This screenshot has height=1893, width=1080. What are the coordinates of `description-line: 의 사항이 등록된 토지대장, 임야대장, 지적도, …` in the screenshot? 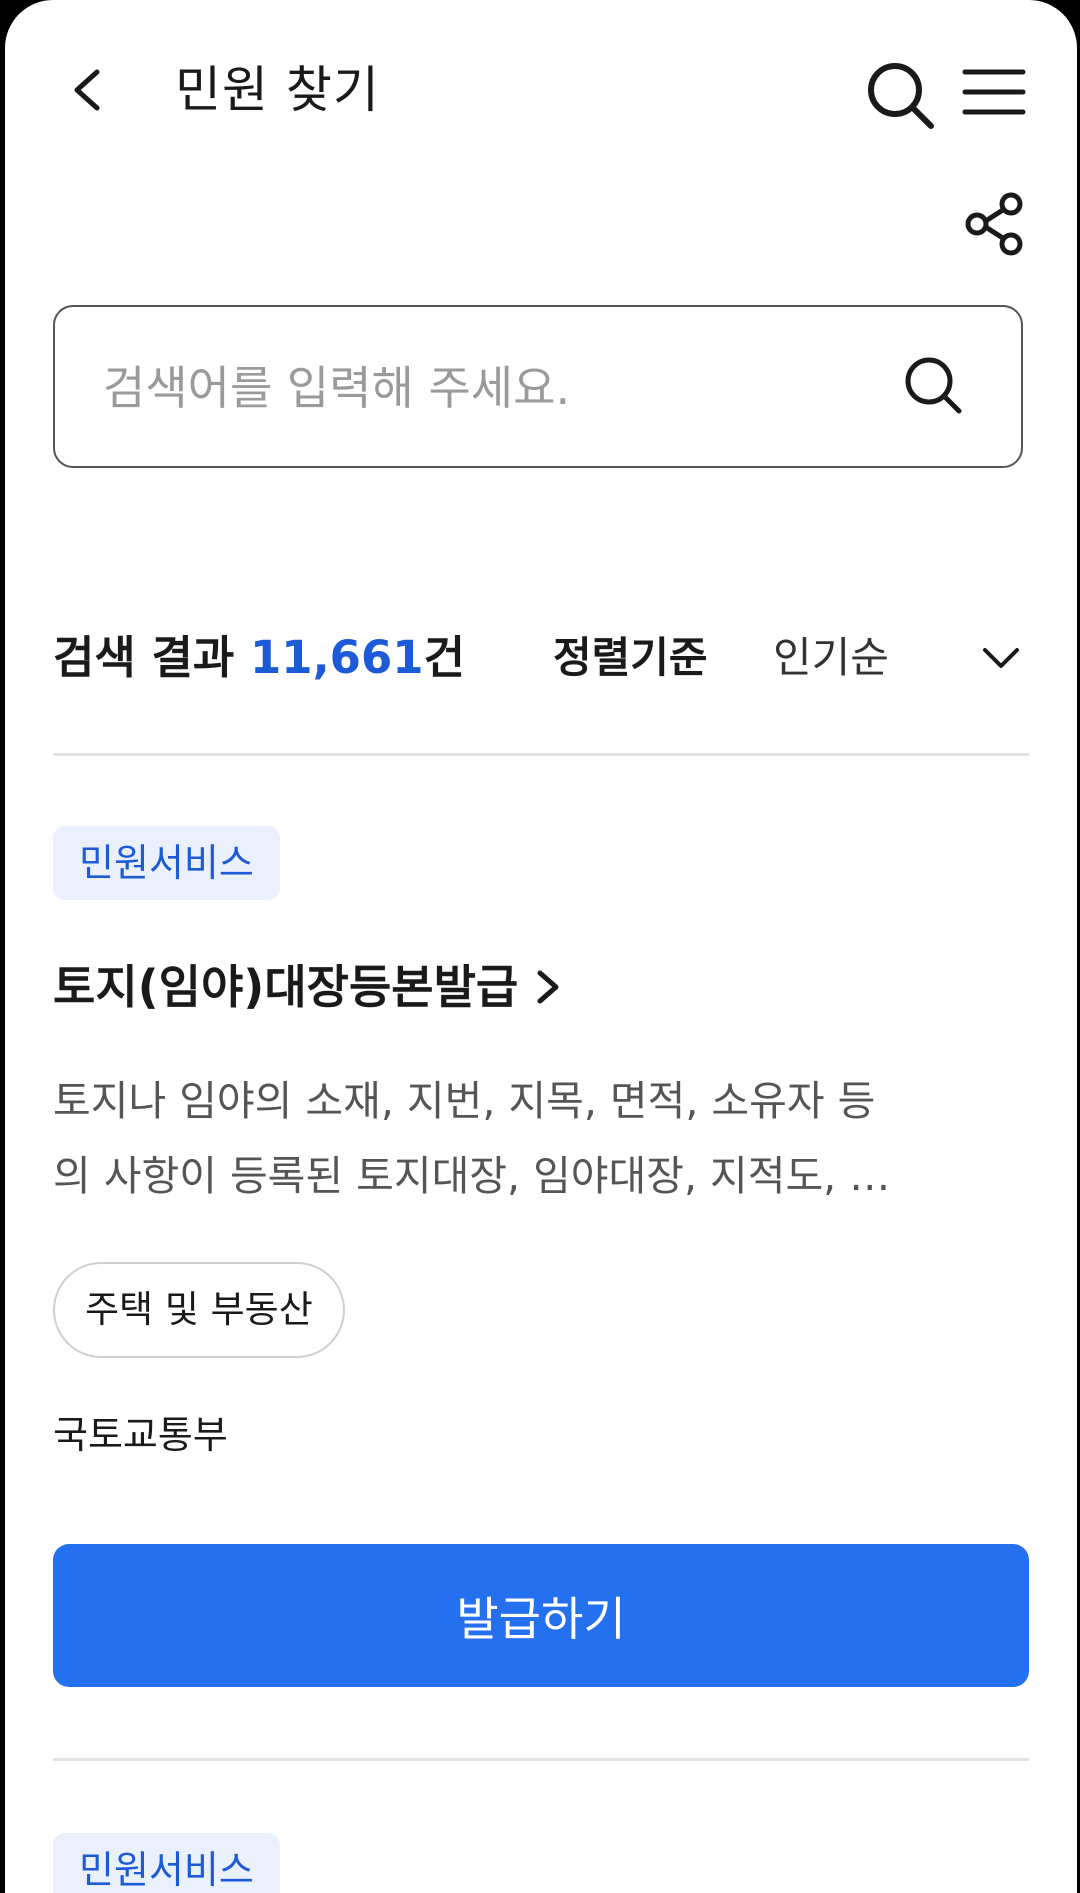 It's located at (472, 1176).